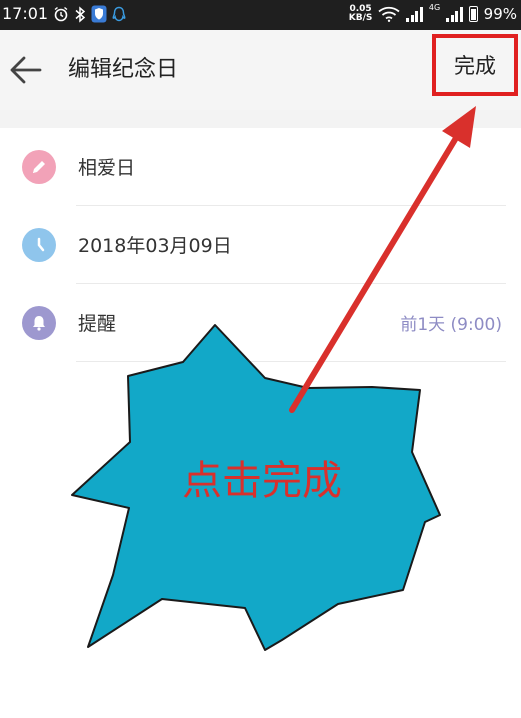  What do you see at coordinates (264, 322) in the screenshot?
I see `reminder-row: 提醒 前1天 (9:00)` at bounding box center [264, 322].